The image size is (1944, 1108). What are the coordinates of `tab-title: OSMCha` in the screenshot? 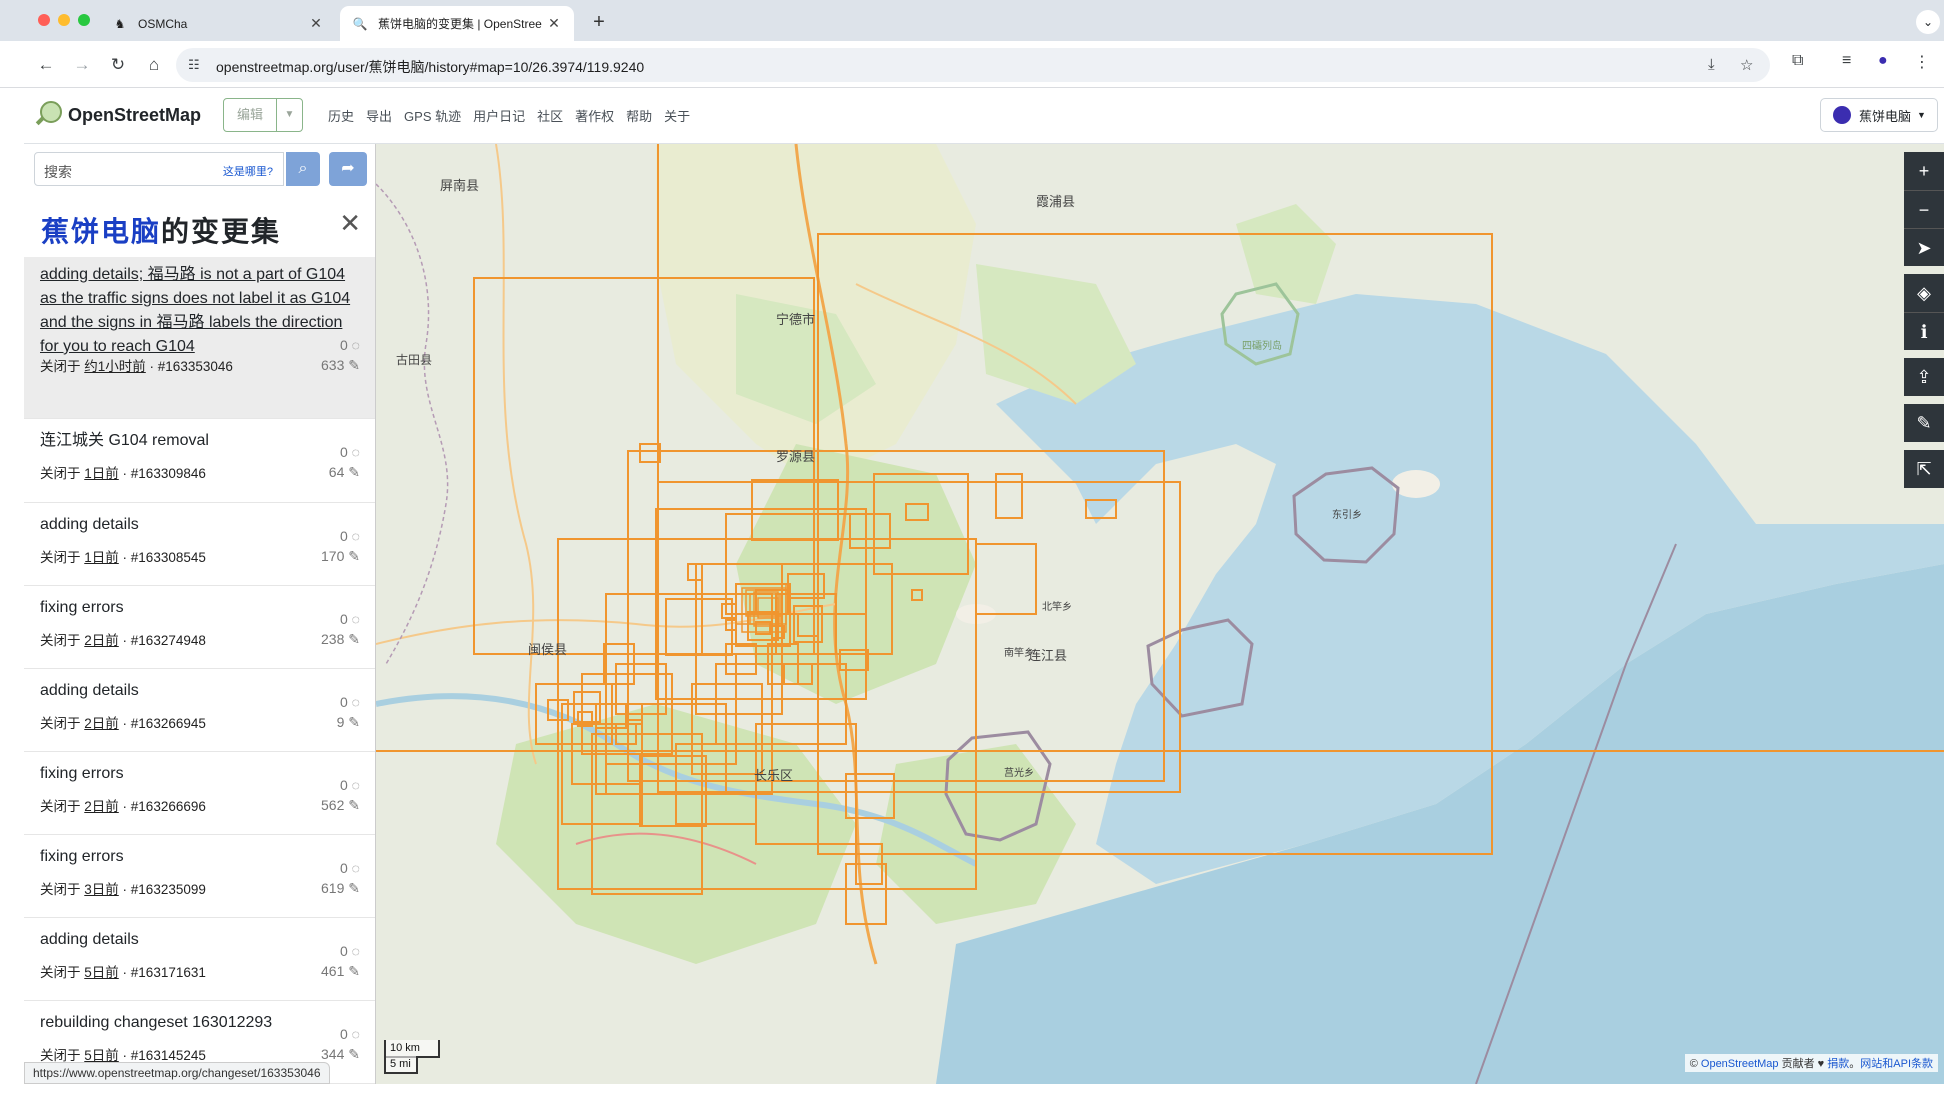 It's located at (163, 23).